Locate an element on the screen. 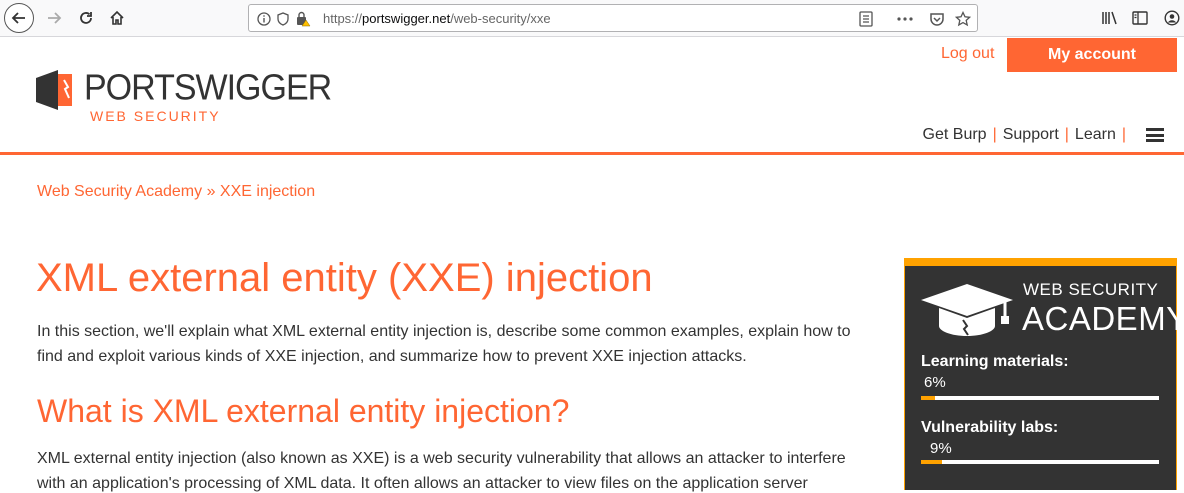 Image resolution: width=1184 pixels, height=493 pixels. sidebar-icon is located at coordinates (1140, 18).